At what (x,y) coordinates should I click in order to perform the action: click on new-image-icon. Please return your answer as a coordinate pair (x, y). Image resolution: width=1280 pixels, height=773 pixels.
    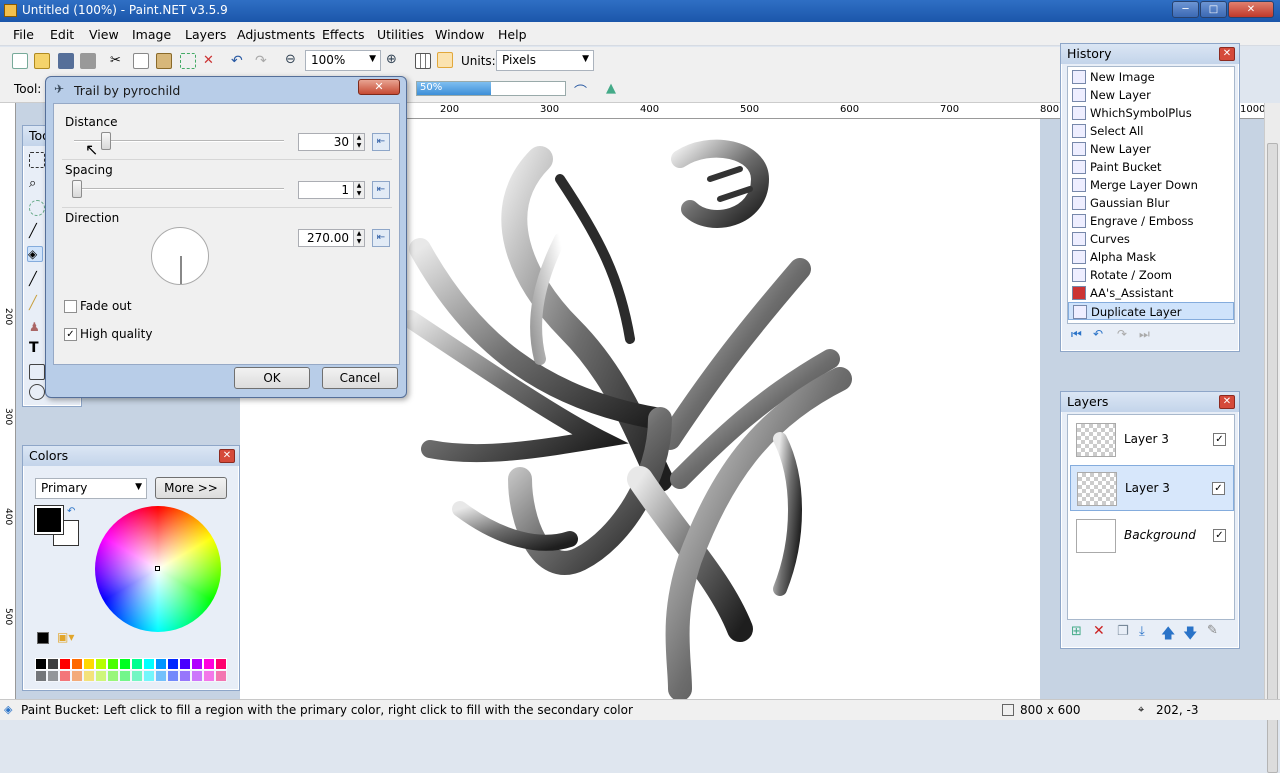
    Looking at the image, I should click on (20, 61).